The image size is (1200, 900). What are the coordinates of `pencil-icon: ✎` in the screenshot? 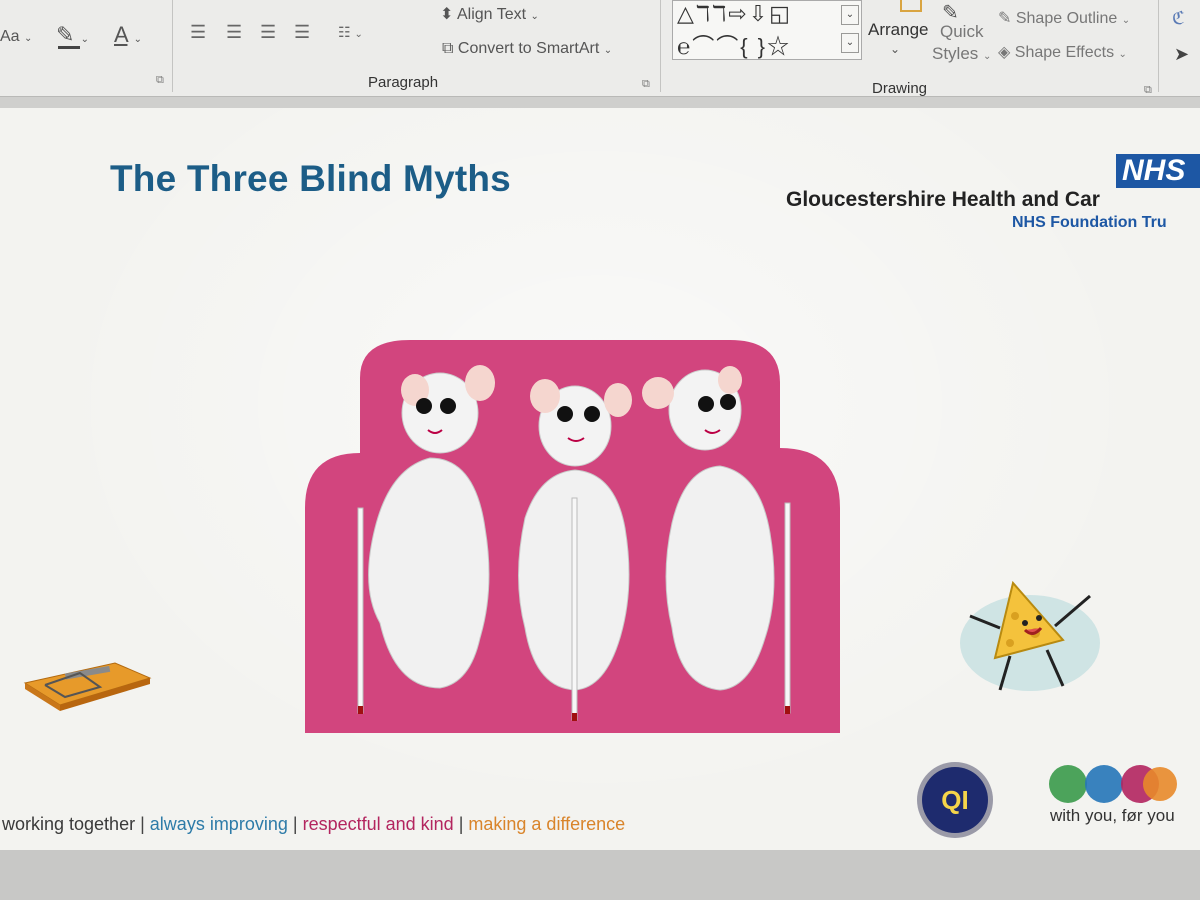 It's located at (1005, 18).